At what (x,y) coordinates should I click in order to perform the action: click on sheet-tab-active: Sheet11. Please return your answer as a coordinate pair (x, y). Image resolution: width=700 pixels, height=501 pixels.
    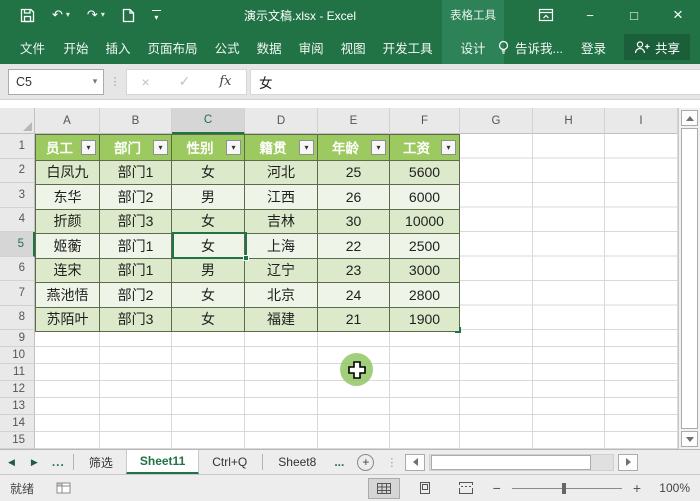
    Looking at the image, I should click on (162, 462).